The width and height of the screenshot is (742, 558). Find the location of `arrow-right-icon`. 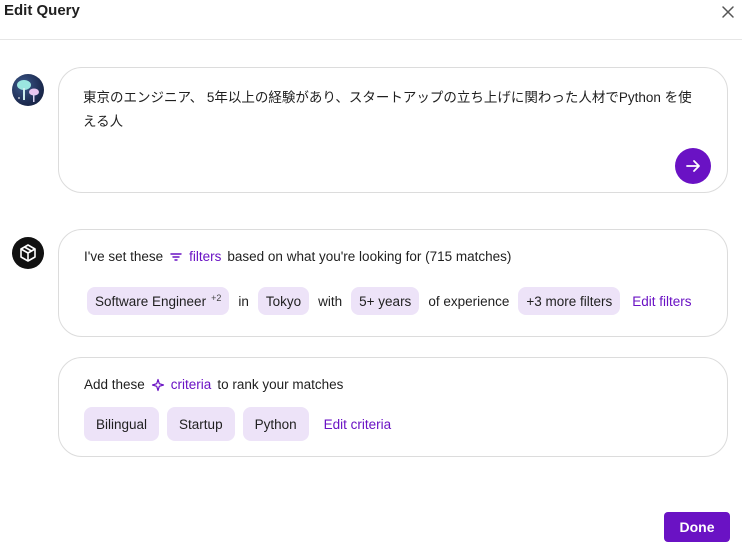

arrow-right-icon is located at coordinates (693, 166).